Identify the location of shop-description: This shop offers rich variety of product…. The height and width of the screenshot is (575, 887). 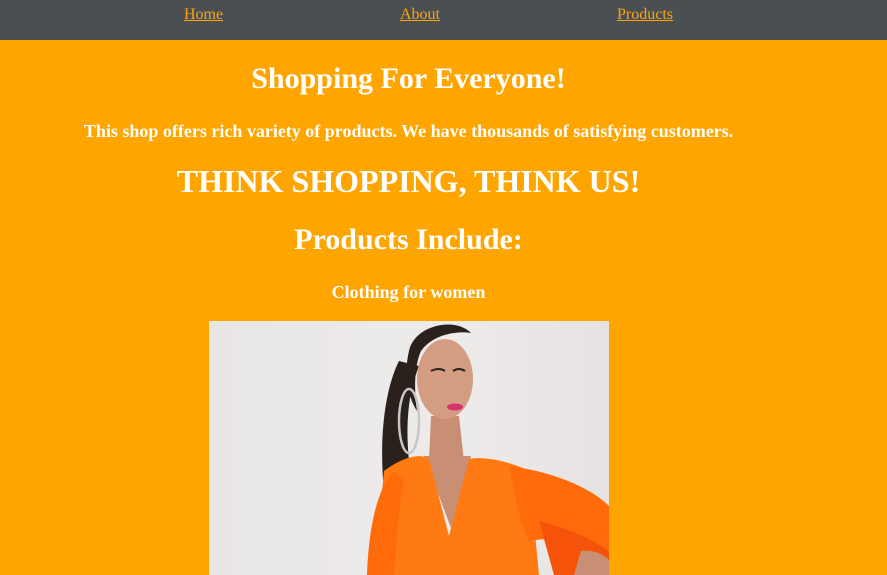
(408, 131).